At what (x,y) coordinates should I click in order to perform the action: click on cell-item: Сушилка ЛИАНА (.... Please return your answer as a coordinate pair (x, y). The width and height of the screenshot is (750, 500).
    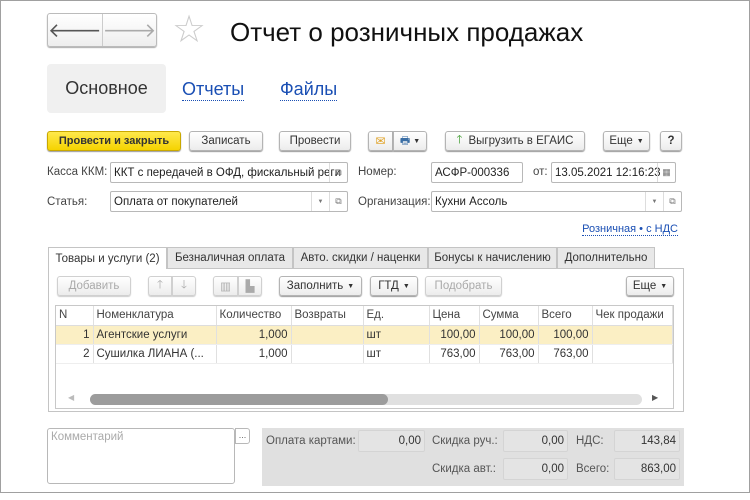
    Looking at the image, I should click on (155, 354).